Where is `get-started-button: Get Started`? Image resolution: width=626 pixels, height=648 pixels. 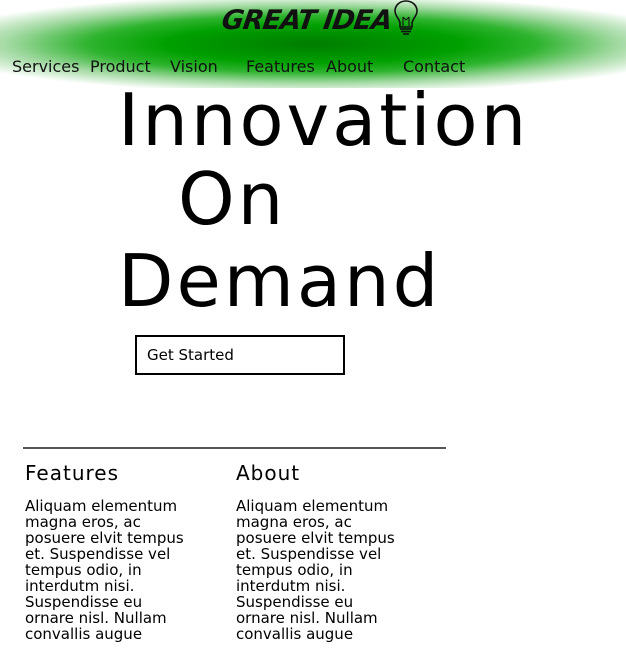
get-started-button: Get Started is located at coordinates (240, 355).